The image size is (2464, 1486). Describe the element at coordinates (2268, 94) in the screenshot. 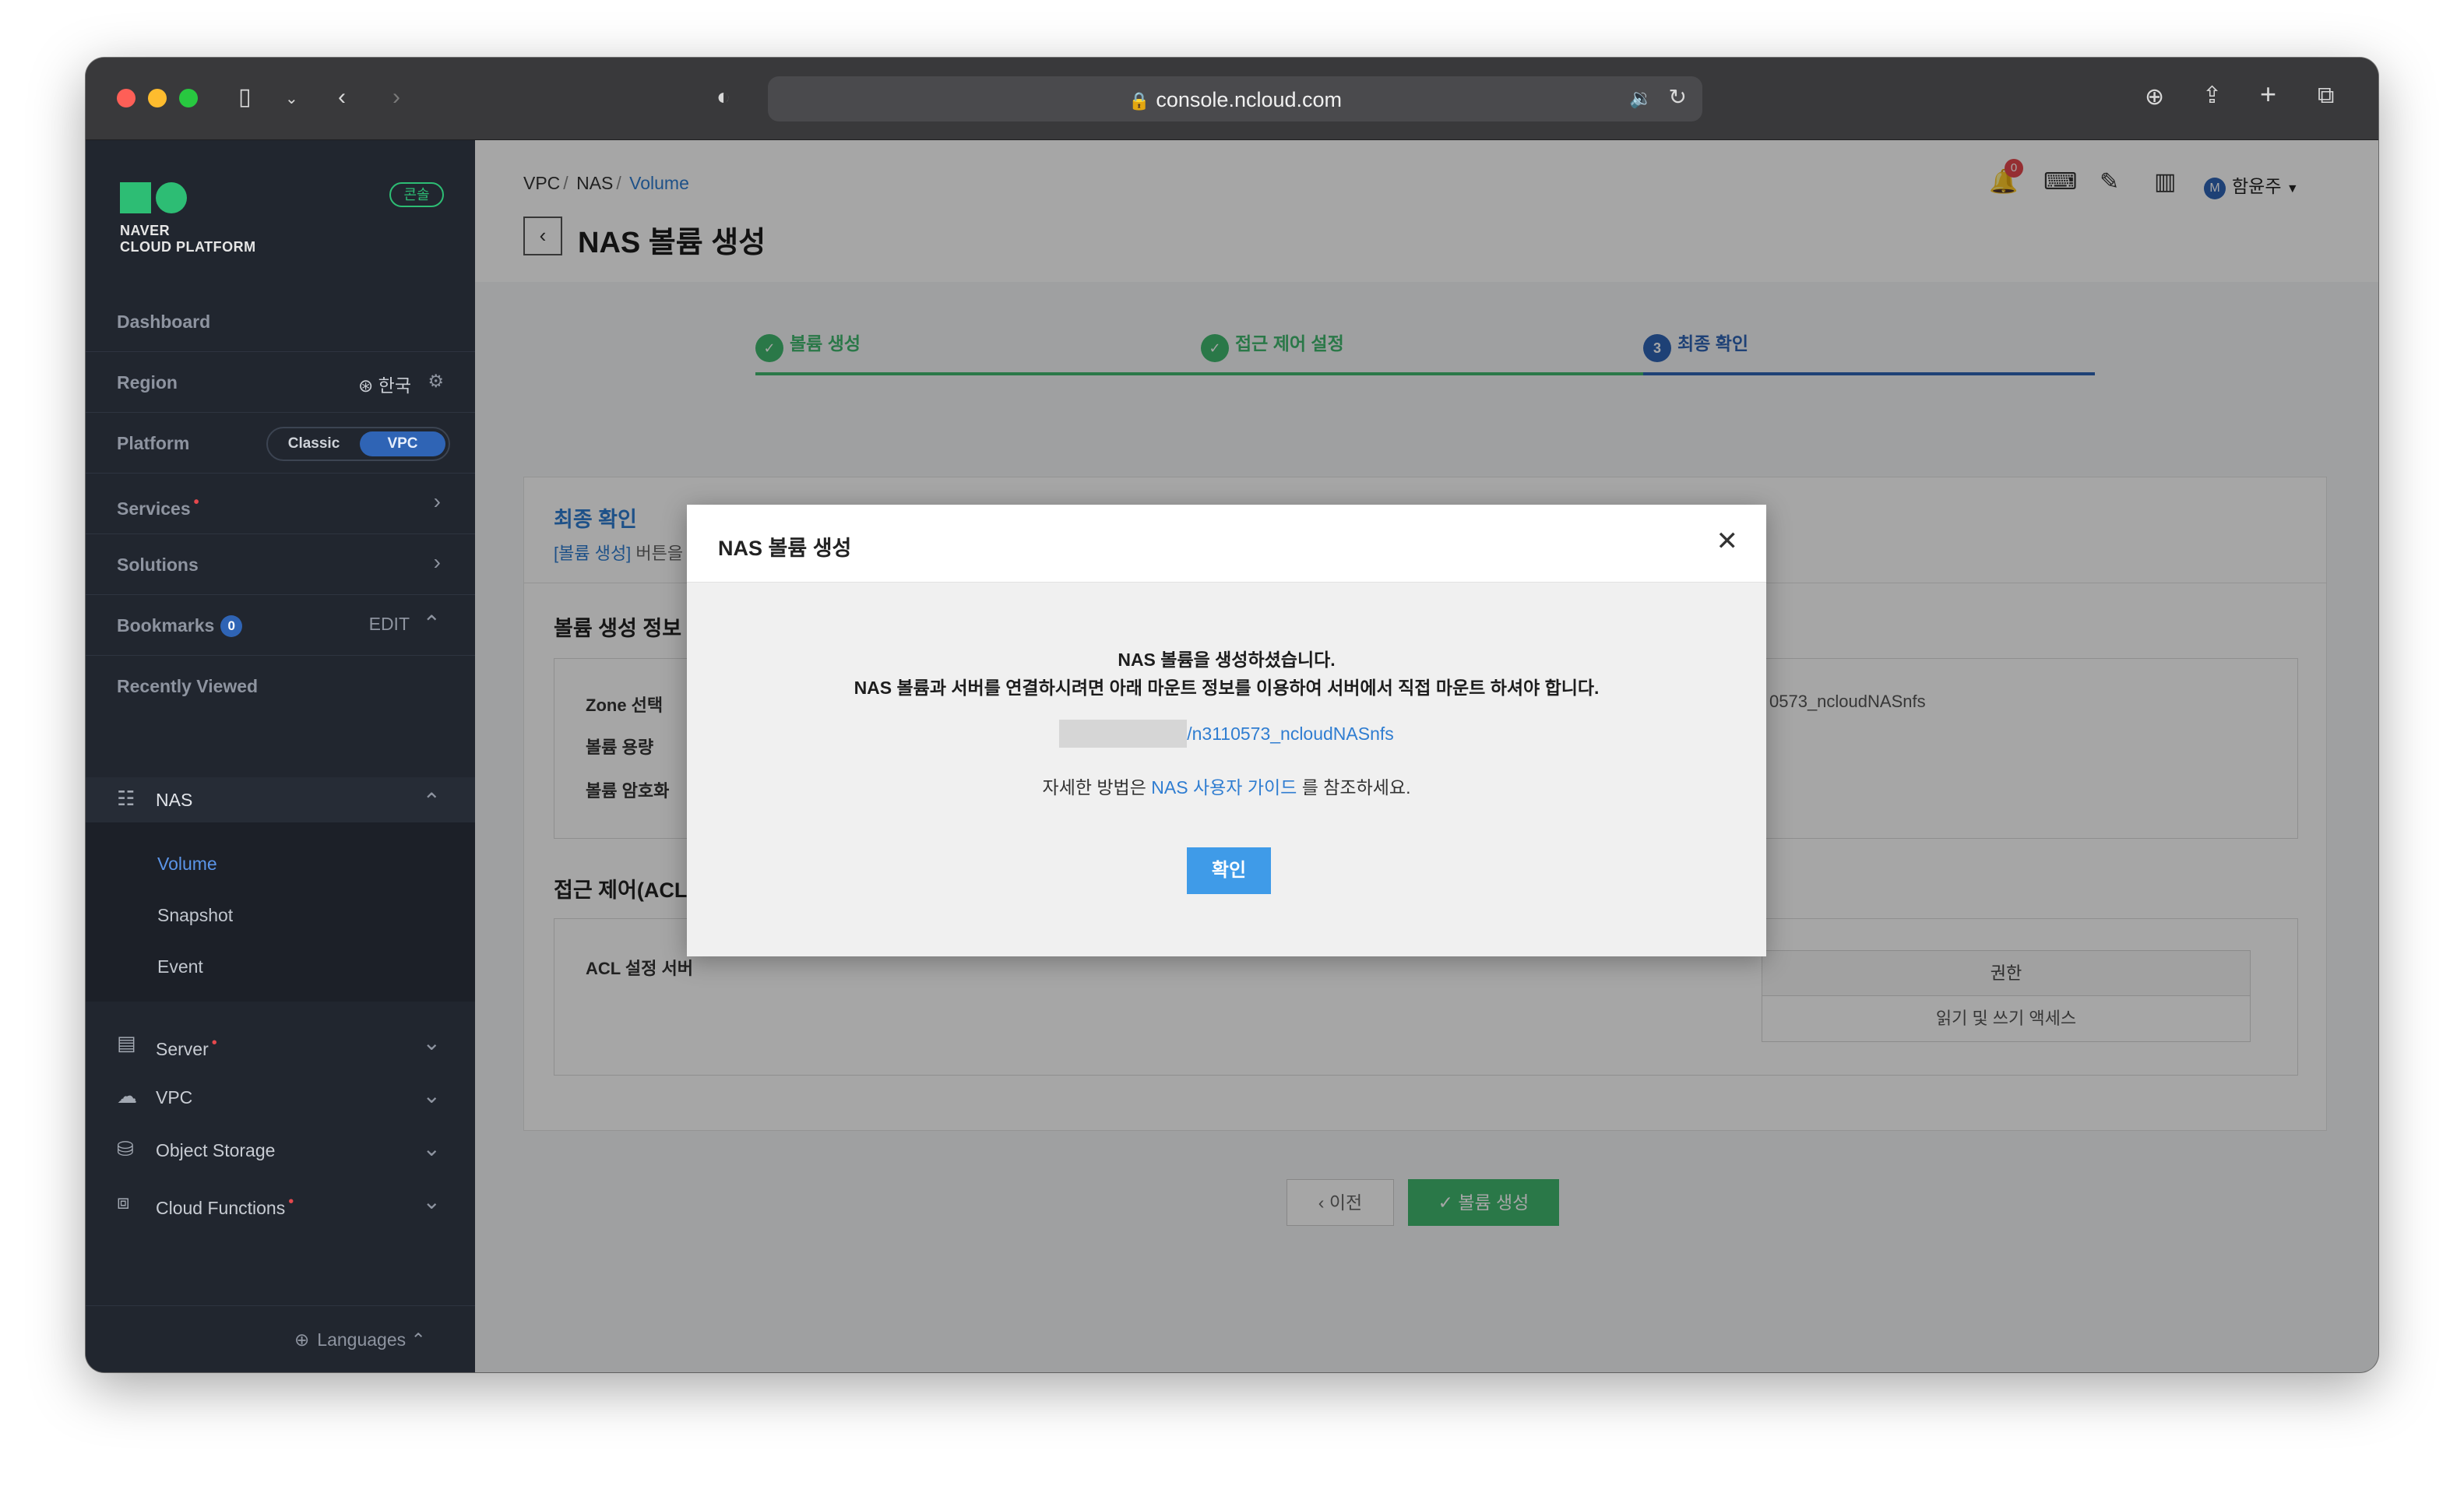

I see `new-tab-icon: +` at that location.